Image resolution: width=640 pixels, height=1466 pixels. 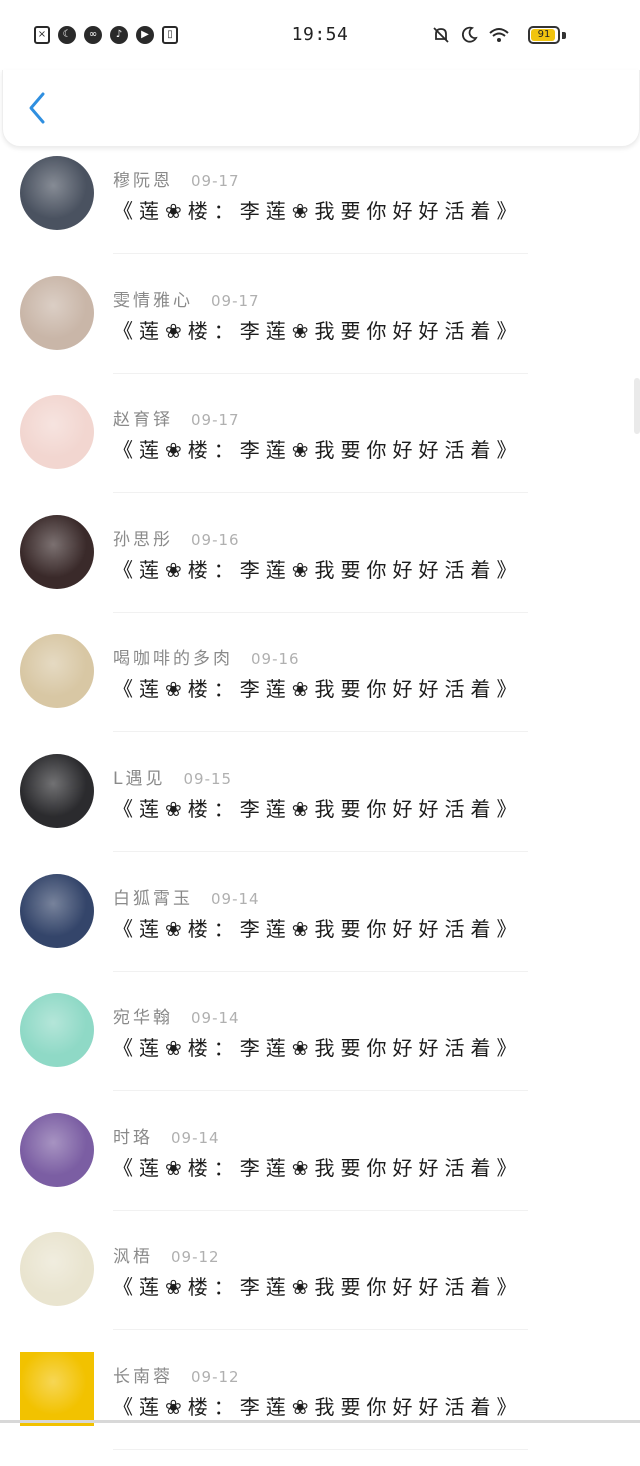 What do you see at coordinates (143, 417) in the screenshot?
I see `sender-name: 赵育铎` at bounding box center [143, 417].